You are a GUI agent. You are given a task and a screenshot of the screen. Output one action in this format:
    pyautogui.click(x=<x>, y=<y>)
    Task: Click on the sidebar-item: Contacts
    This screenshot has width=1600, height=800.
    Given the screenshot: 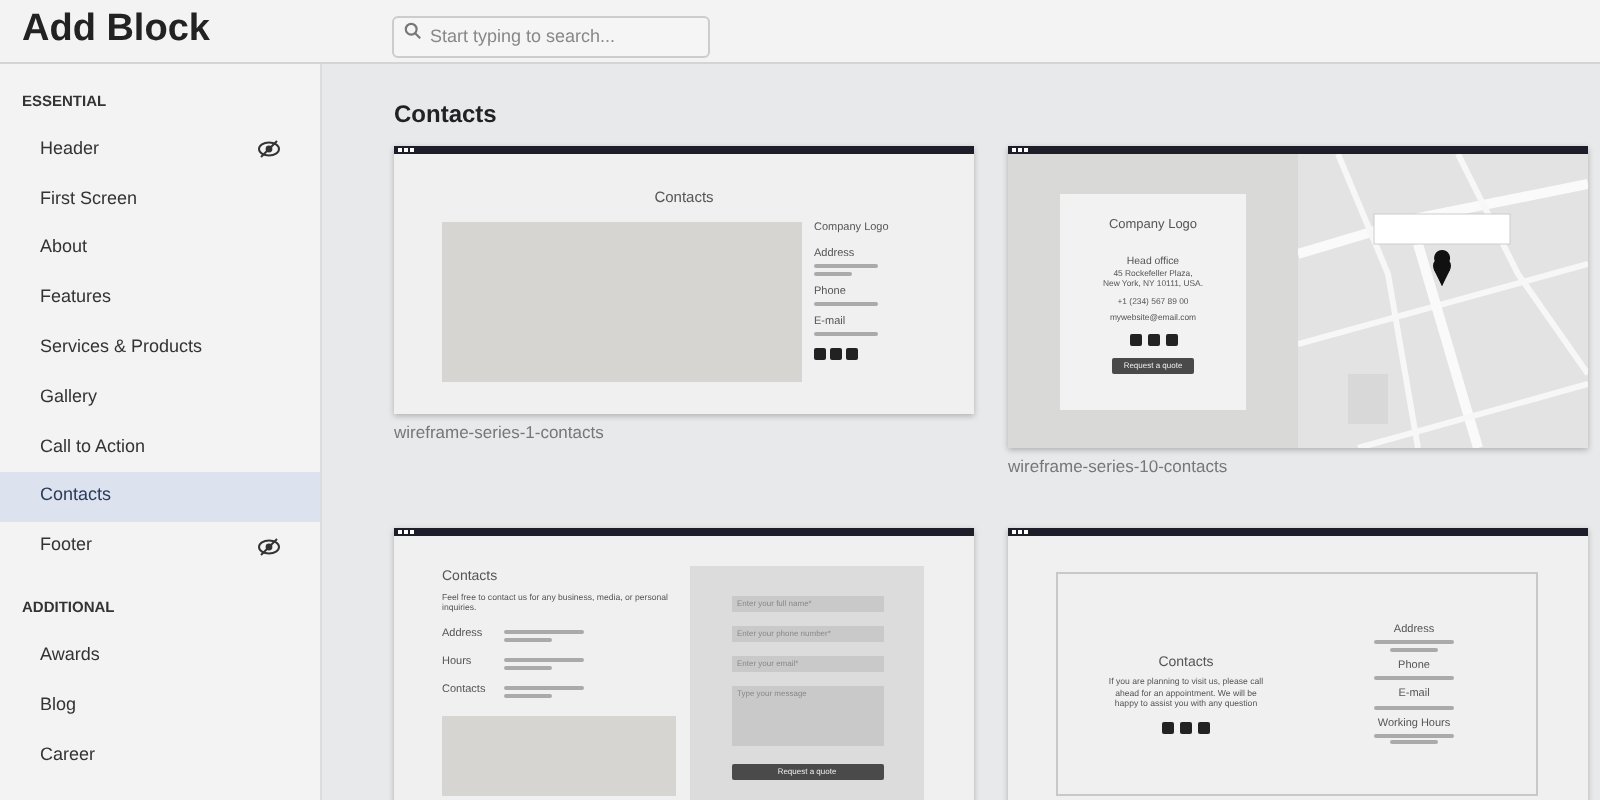 What is the action you would take?
    pyautogui.click(x=160, y=496)
    